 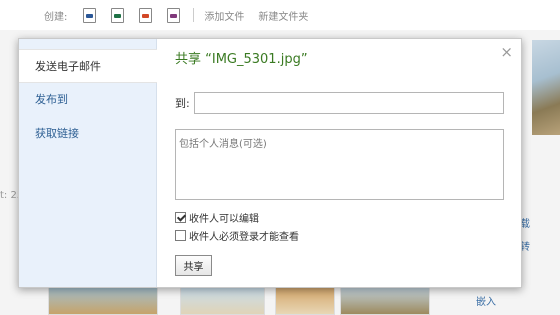 What do you see at coordinates (506, 52) in the screenshot?
I see `close-icon: ×` at bounding box center [506, 52].